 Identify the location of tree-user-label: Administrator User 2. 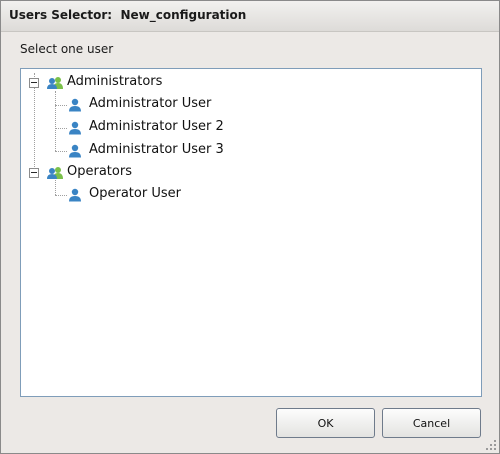
(156, 127).